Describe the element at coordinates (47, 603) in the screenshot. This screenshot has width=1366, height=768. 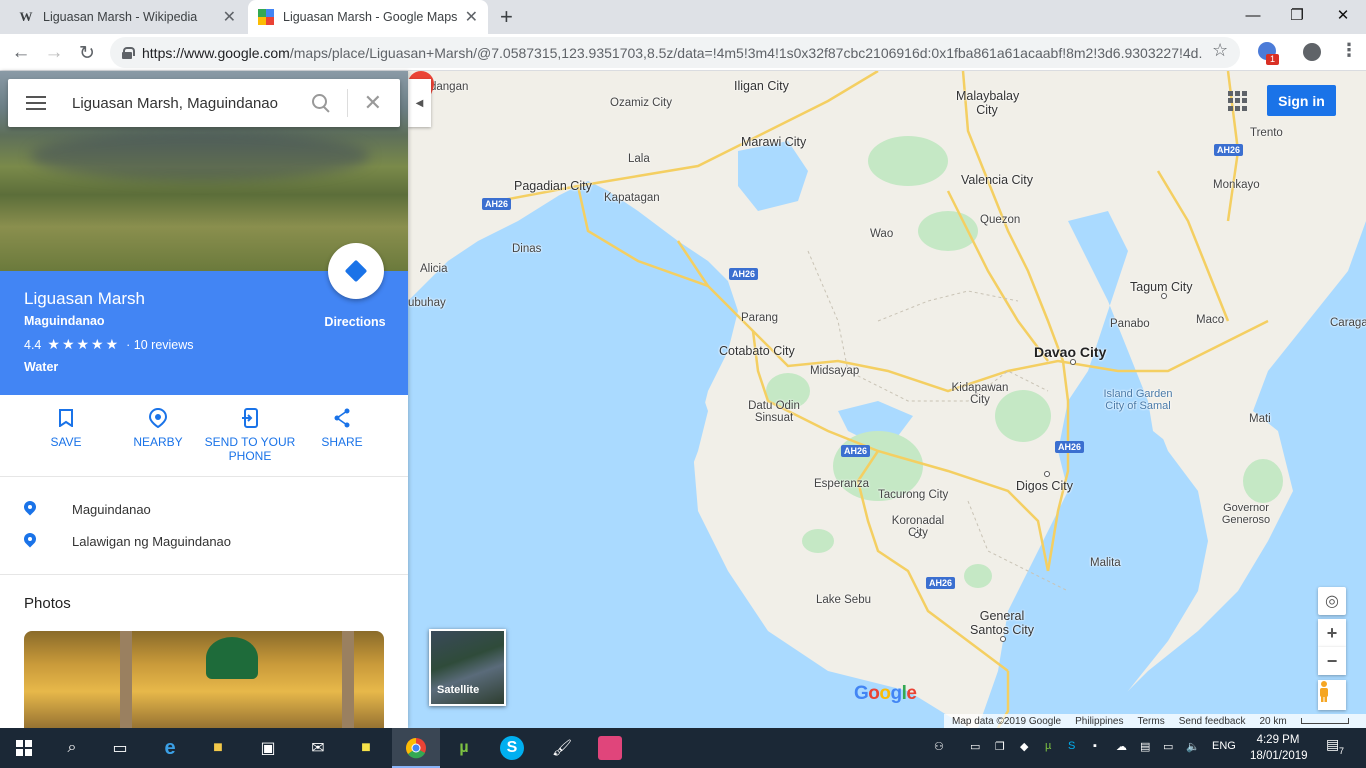
I see `photos-heading: Photos` at that location.